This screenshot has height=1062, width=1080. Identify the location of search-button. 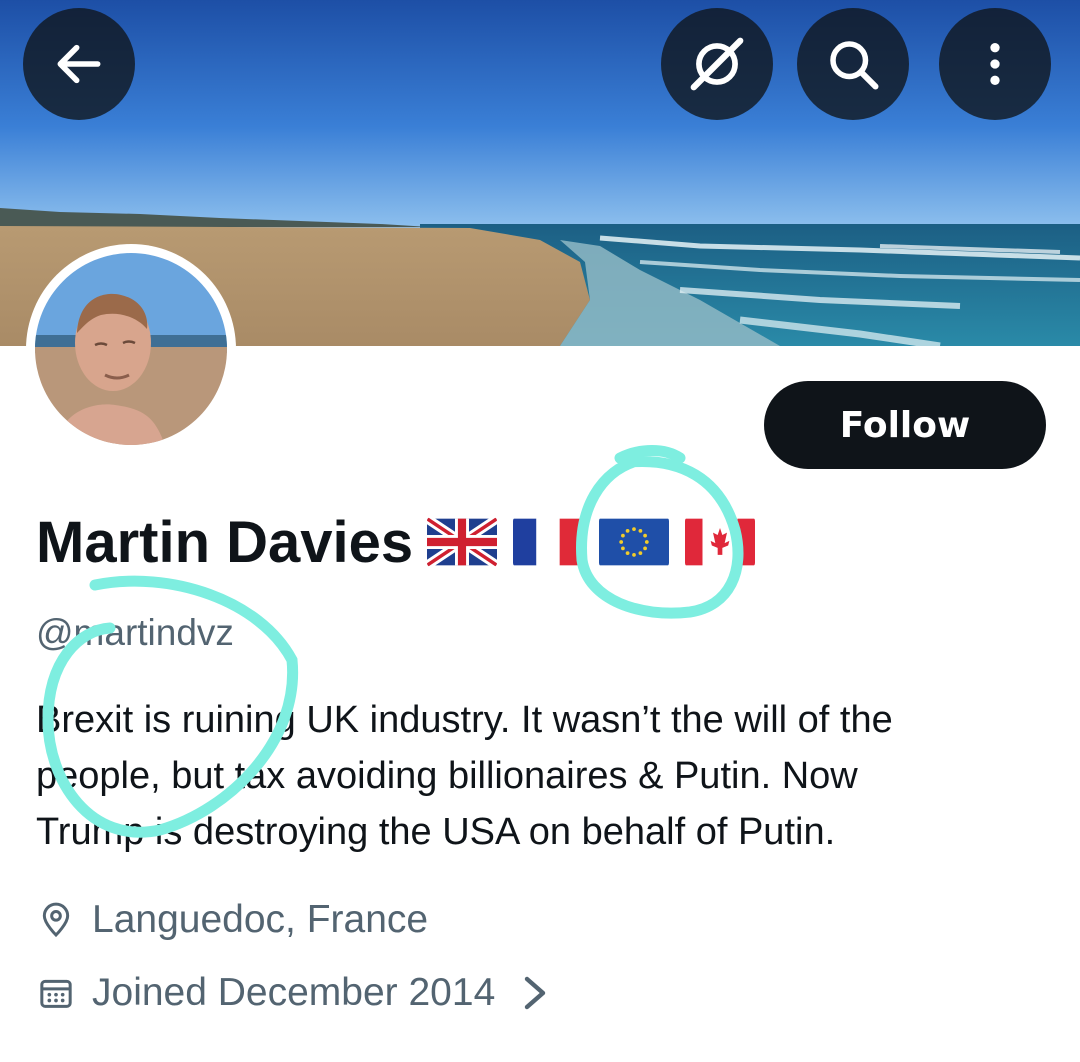
(853, 64).